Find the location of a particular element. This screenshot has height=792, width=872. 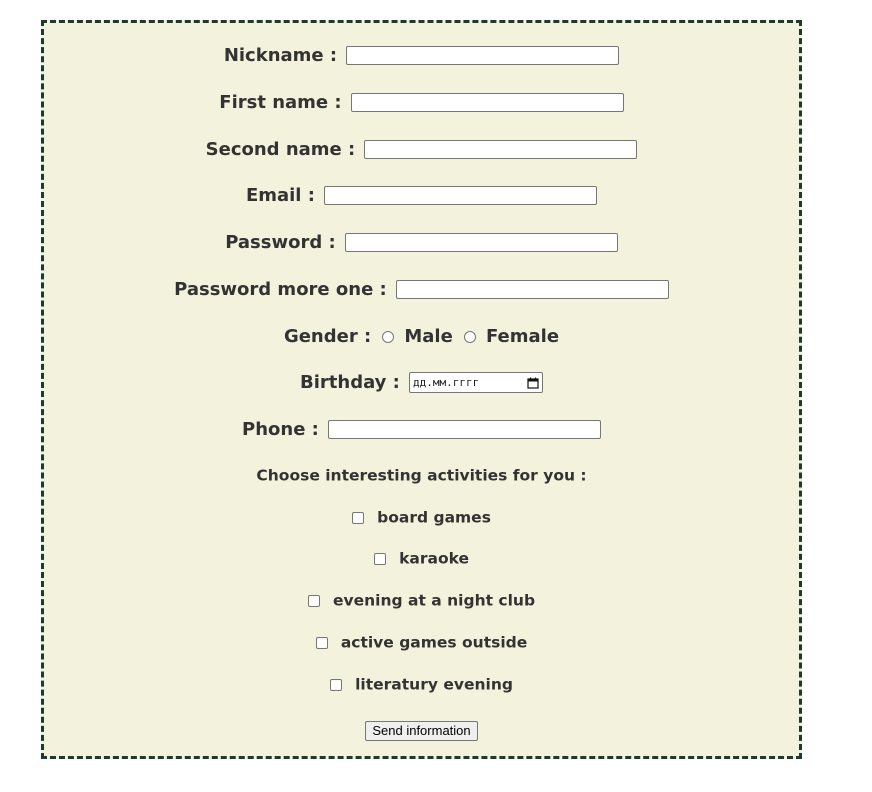

password-row: Password : is located at coordinates (421, 242).